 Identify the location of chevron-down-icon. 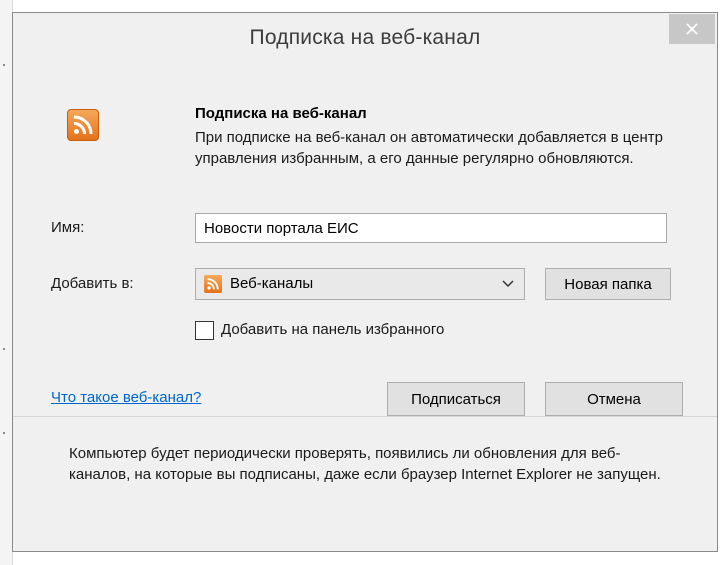
(508, 284).